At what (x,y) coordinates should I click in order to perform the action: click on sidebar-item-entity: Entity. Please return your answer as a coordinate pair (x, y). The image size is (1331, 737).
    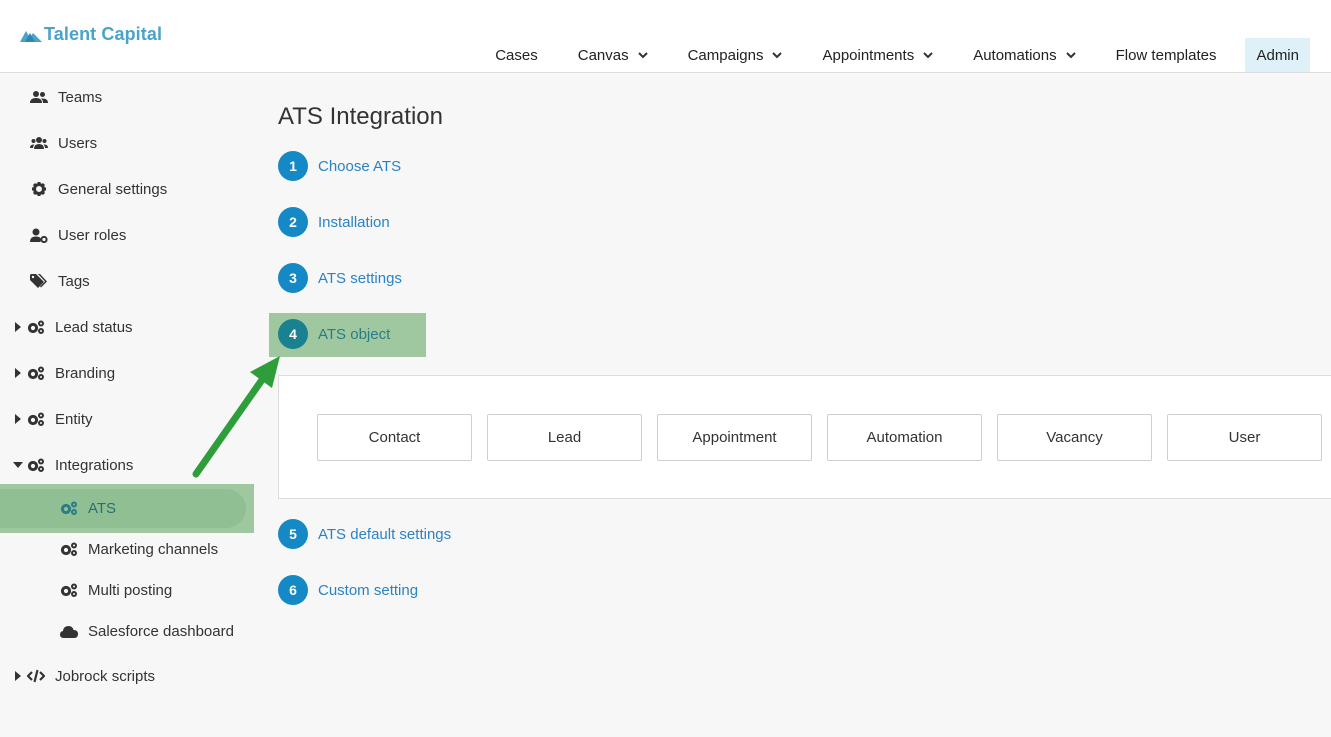
    Looking at the image, I should click on (53, 419).